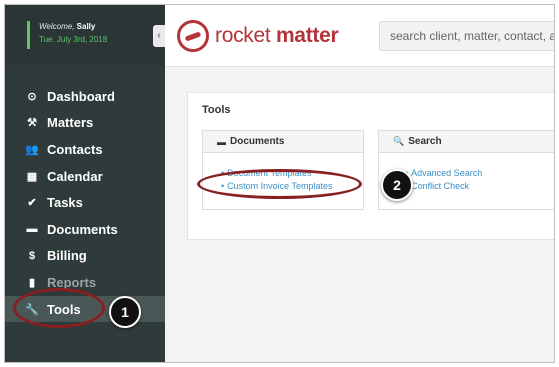  I want to click on sidebar-item-tasks: ✔ Tasks, so click(85, 202).